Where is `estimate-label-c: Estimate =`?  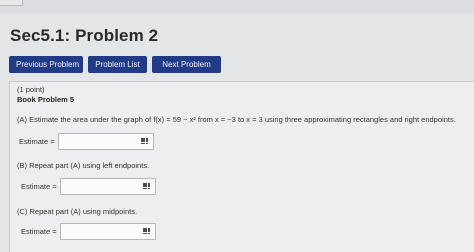 estimate-label-c: Estimate = is located at coordinates (39, 231).